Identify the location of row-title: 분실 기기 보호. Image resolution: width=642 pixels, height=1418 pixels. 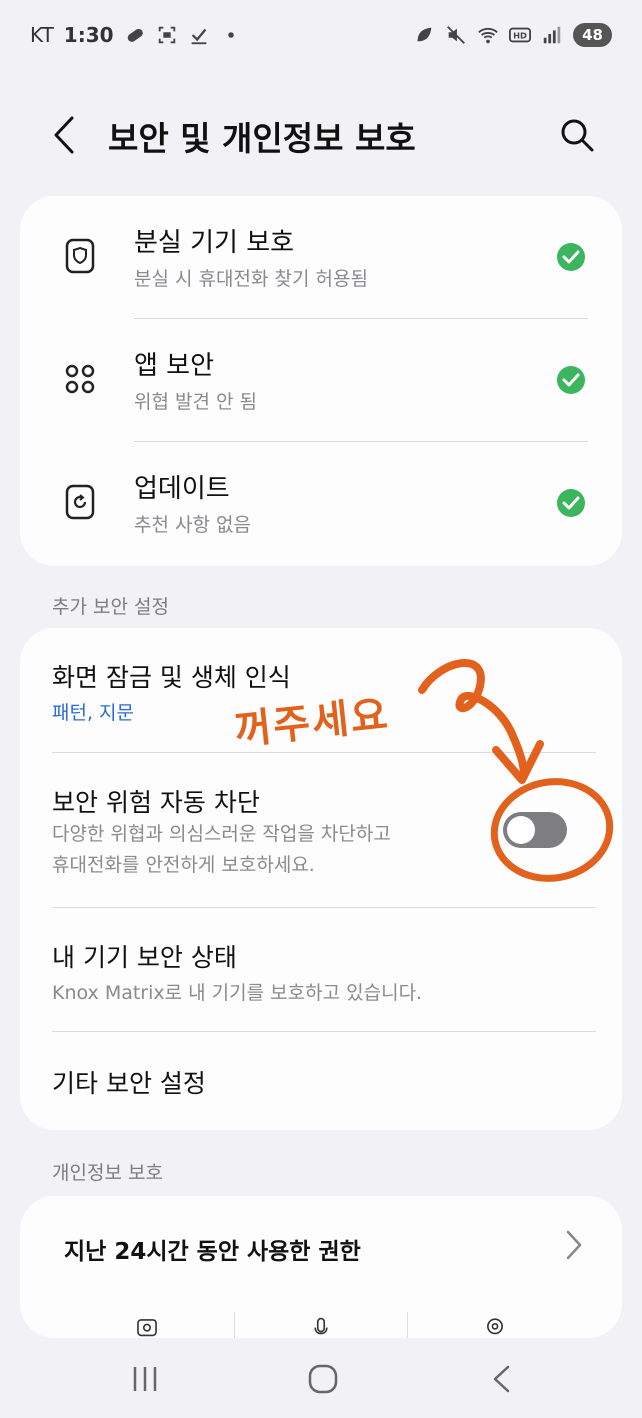
(214, 243).